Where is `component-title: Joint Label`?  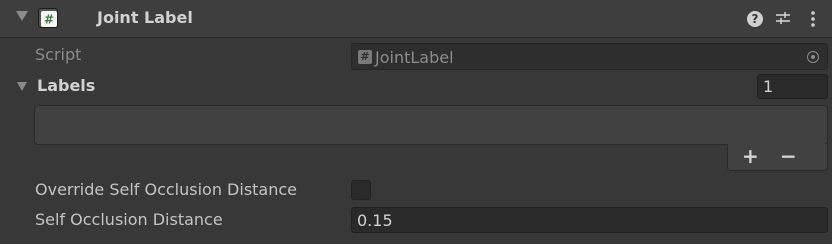 component-title: Joint Label is located at coordinates (145, 17).